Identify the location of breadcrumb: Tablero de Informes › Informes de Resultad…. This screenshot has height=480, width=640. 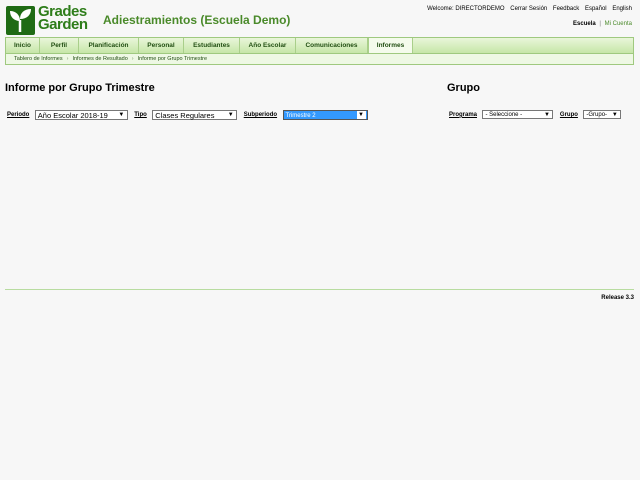
(319, 59).